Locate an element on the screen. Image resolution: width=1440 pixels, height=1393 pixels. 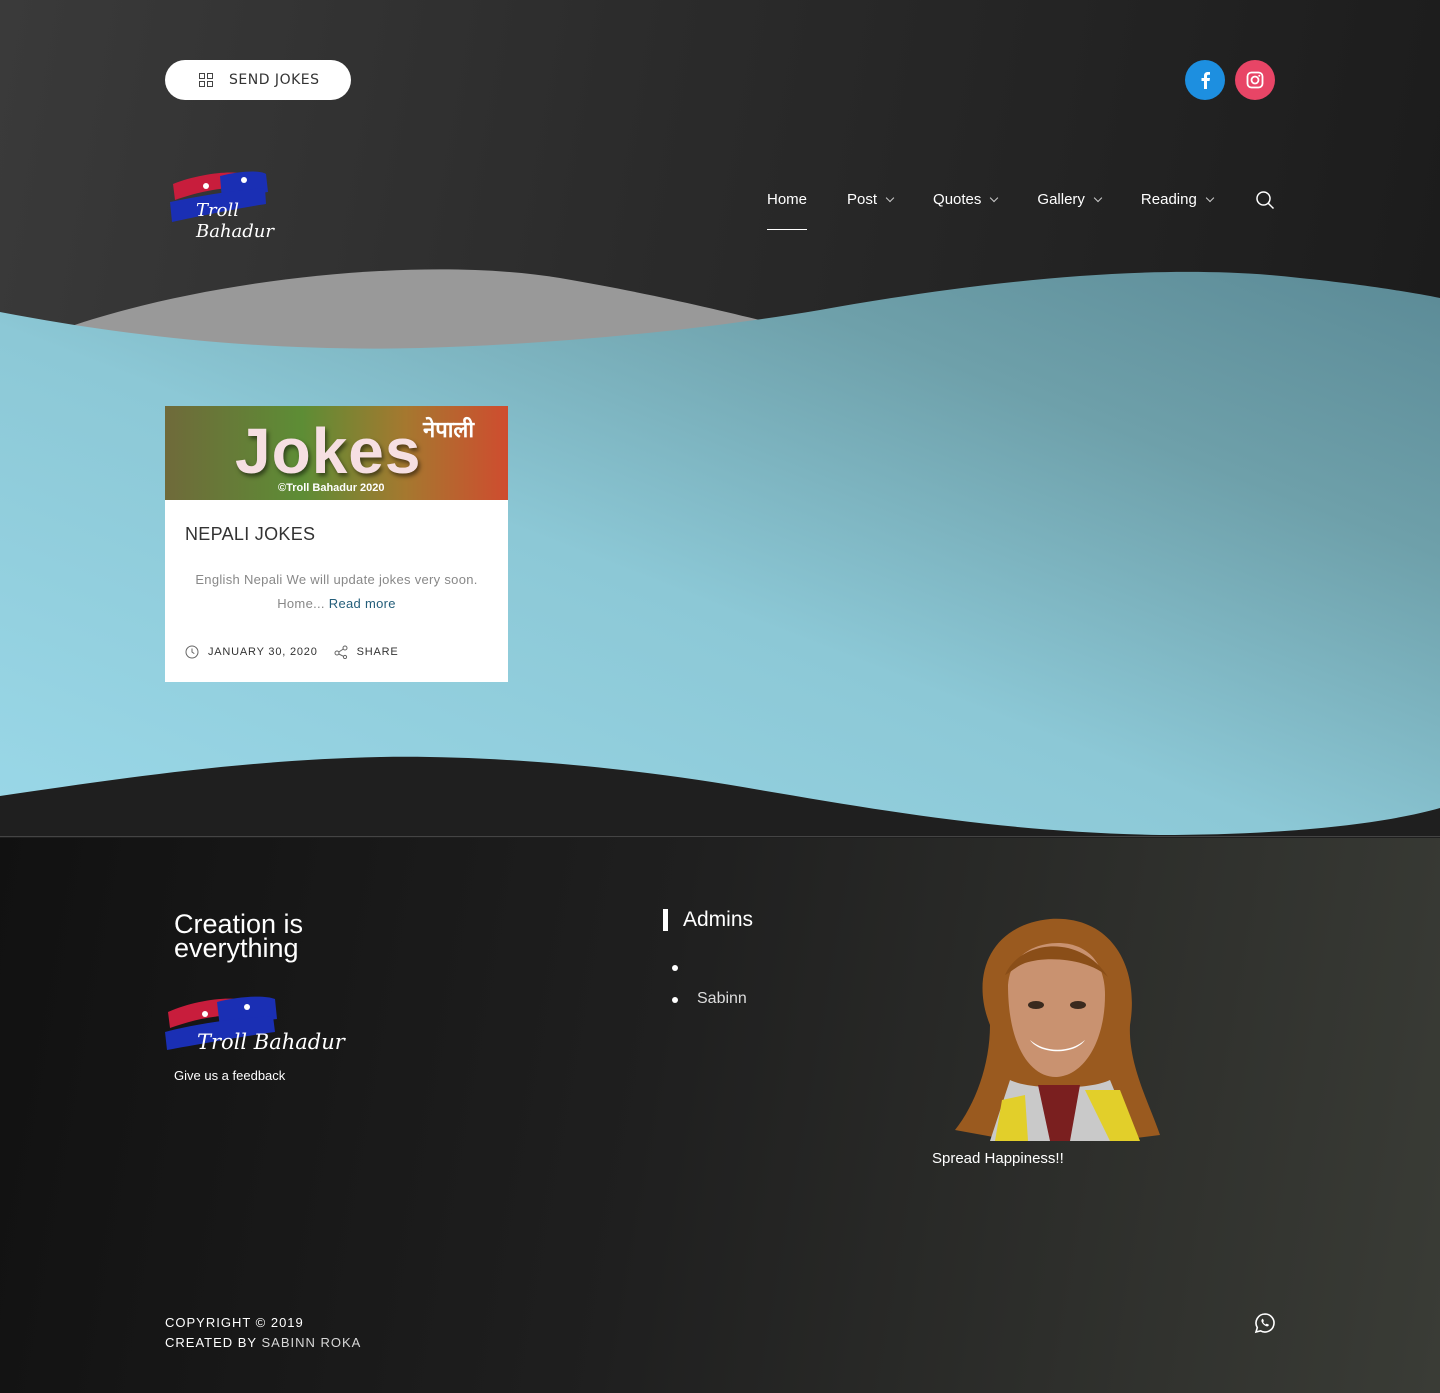
nav-item-label: Post is located at coordinates (862, 199).